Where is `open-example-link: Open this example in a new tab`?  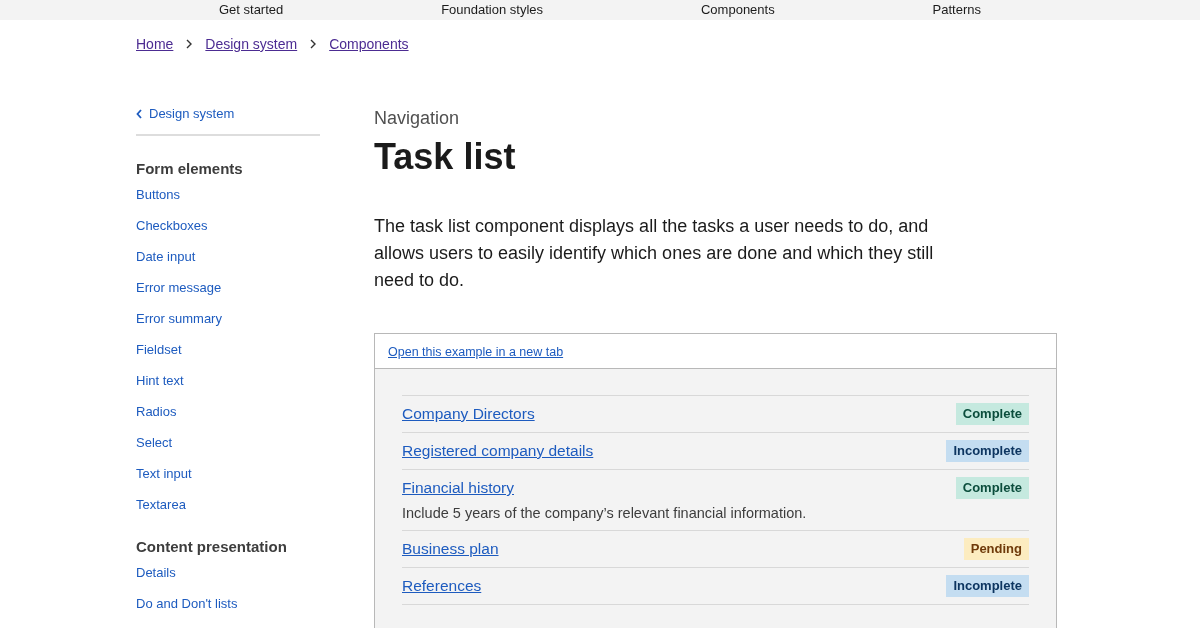
open-example-link: Open this example in a new tab is located at coordinates (476, 352).